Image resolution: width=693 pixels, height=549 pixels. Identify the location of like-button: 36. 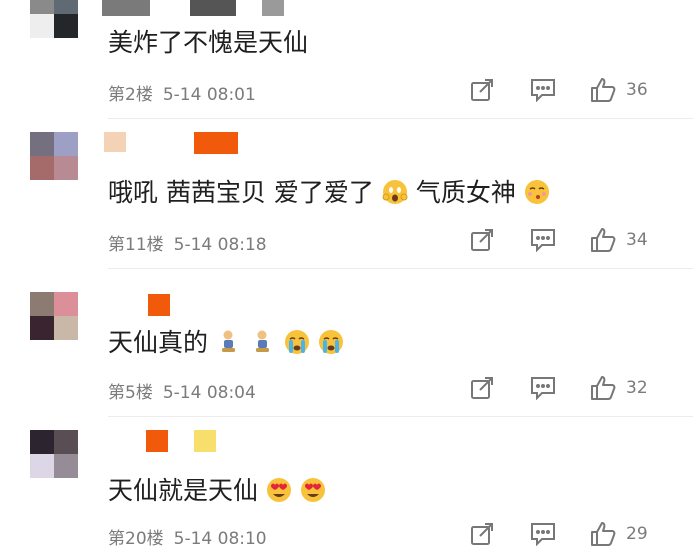
(619, 90).